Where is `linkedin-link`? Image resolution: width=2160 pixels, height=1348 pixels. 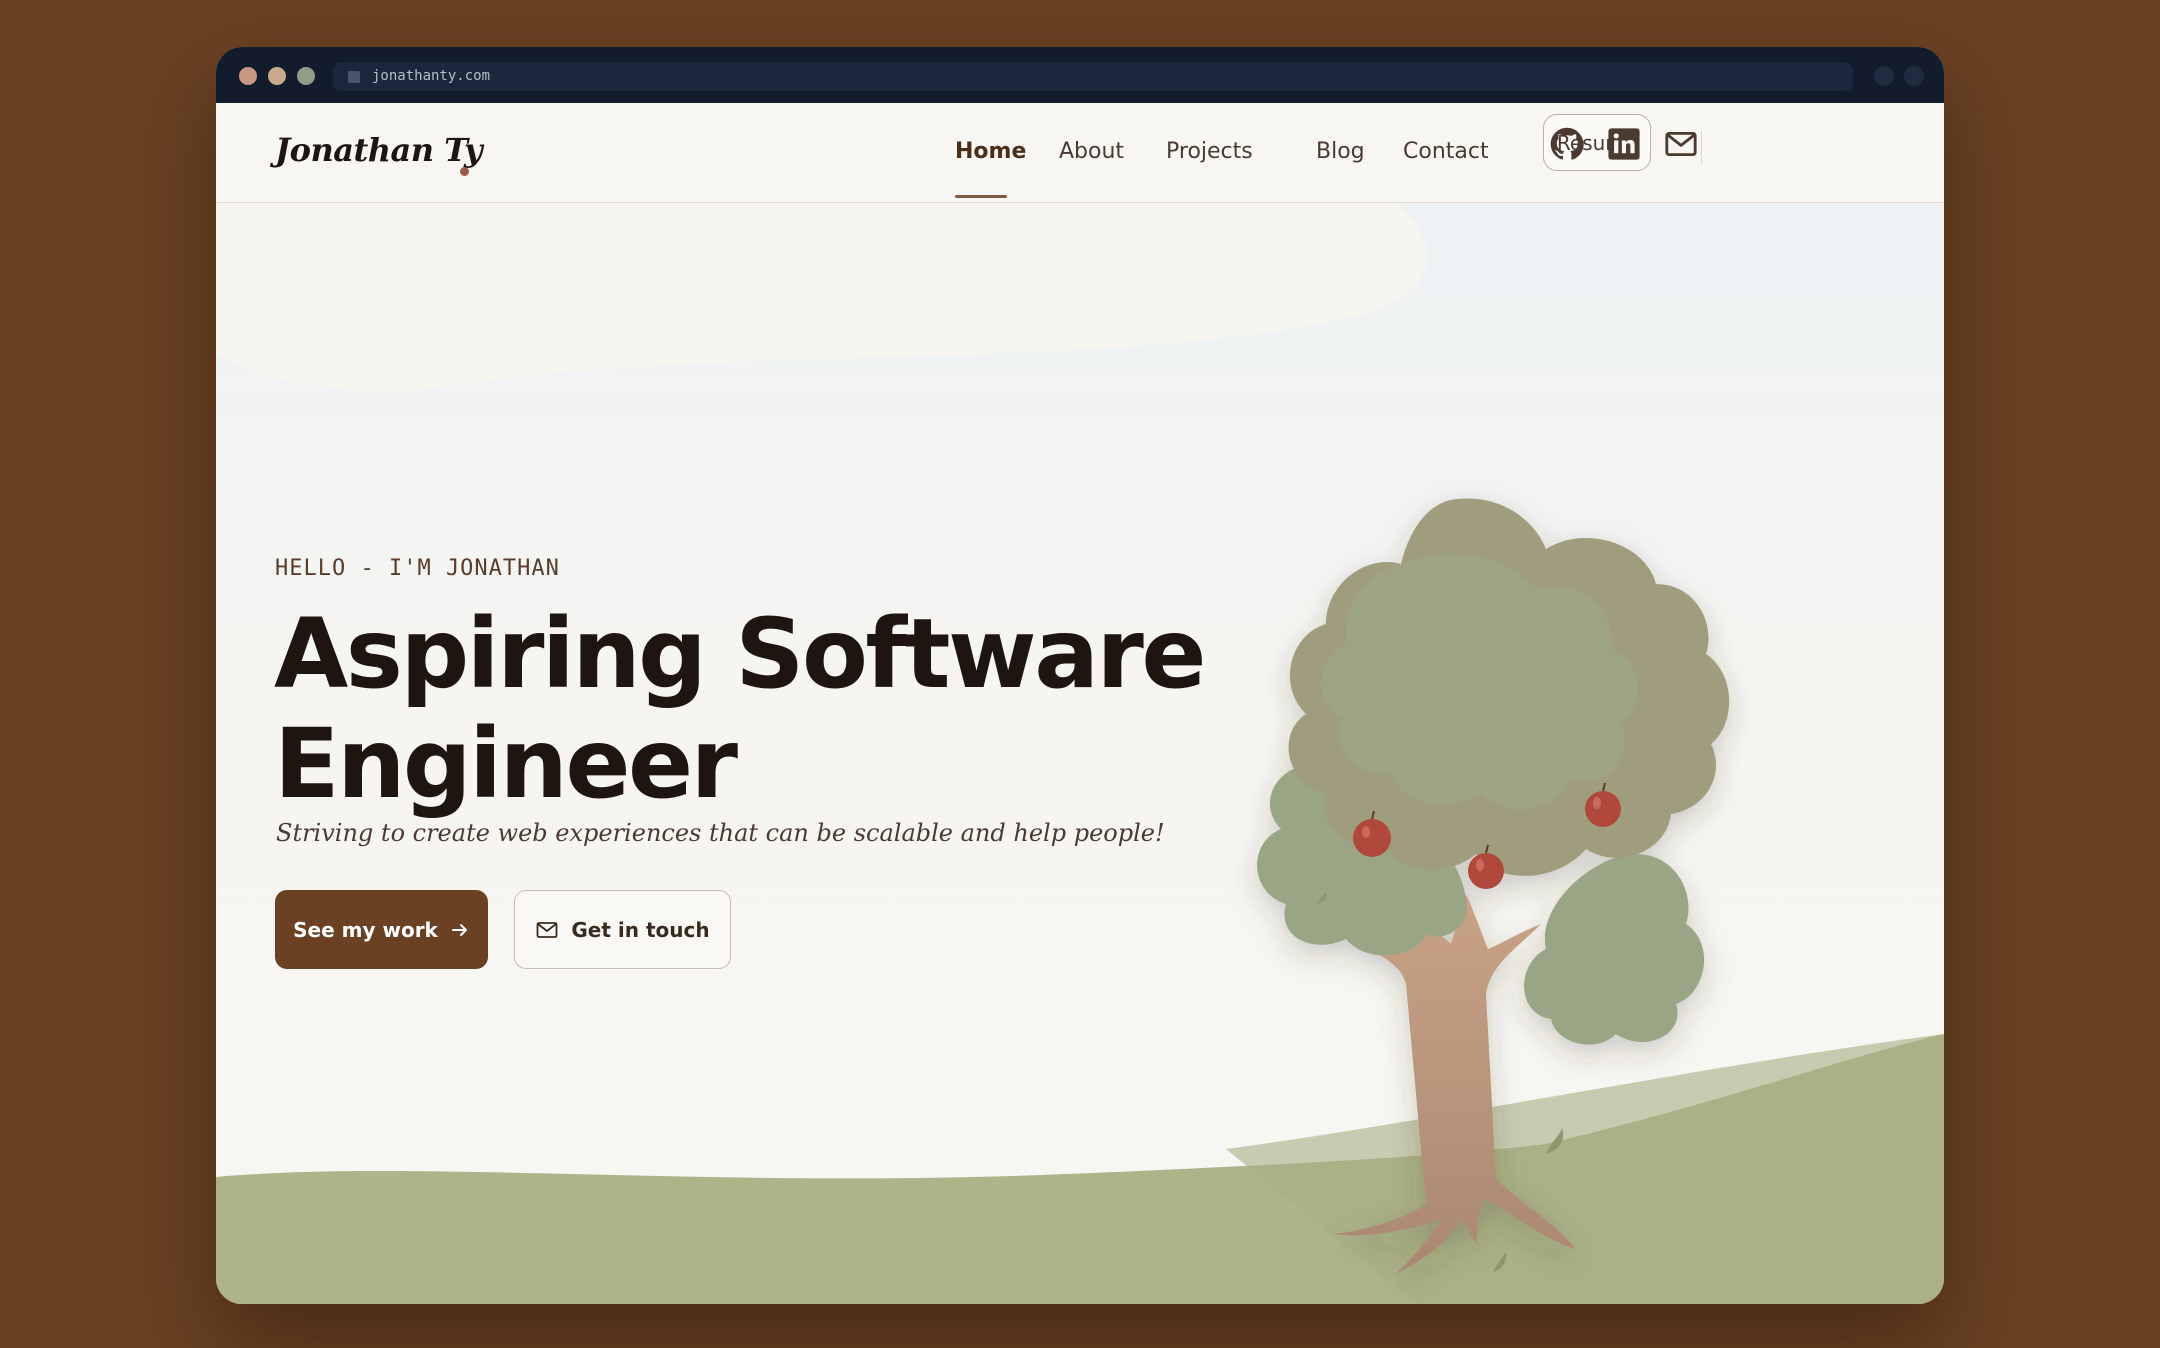
linkedin-link is located at coordinates (1624, 144).